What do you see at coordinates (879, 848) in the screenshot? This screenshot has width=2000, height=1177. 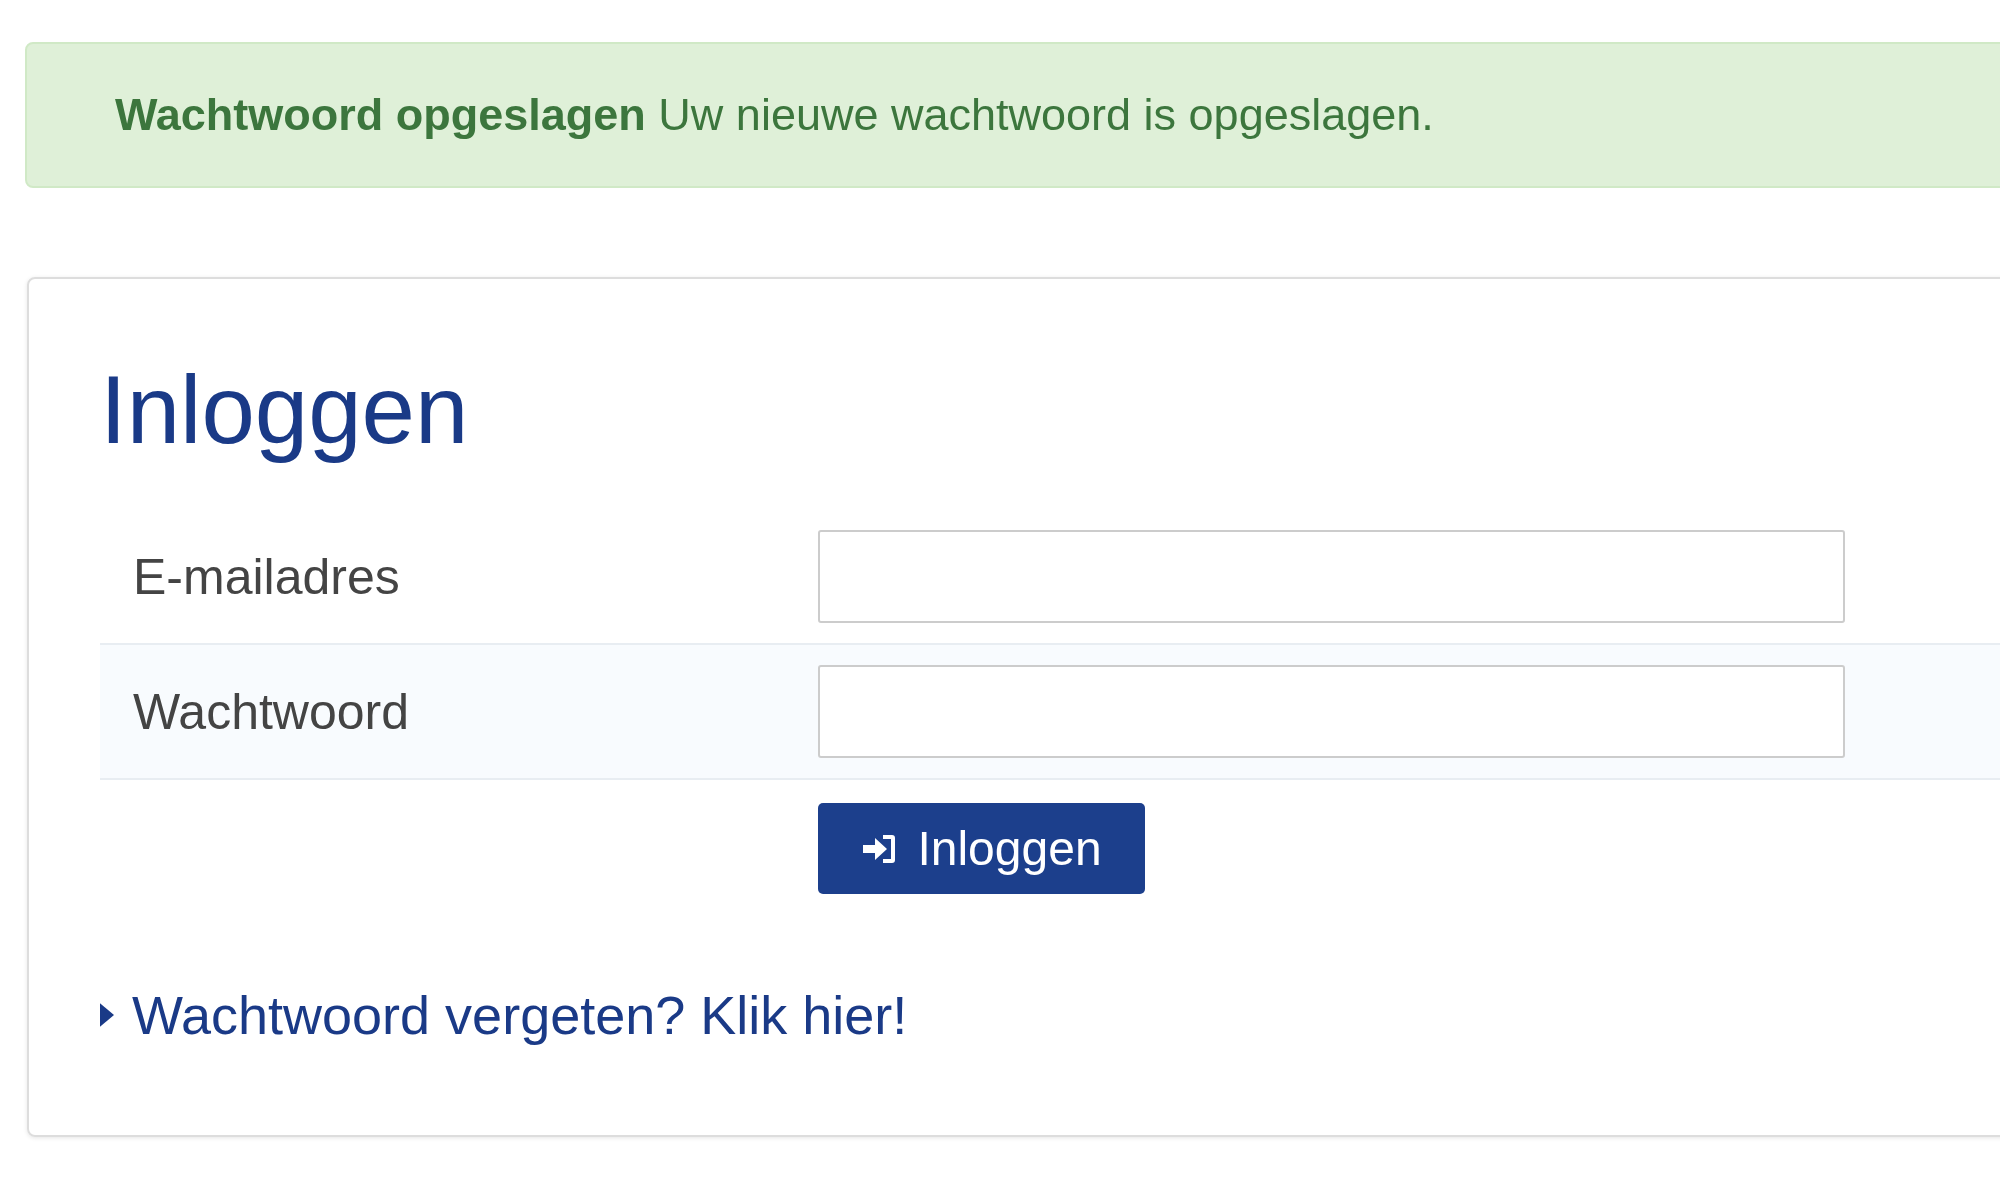 I see `sign-in-icon` at bounding box center [879, 848].